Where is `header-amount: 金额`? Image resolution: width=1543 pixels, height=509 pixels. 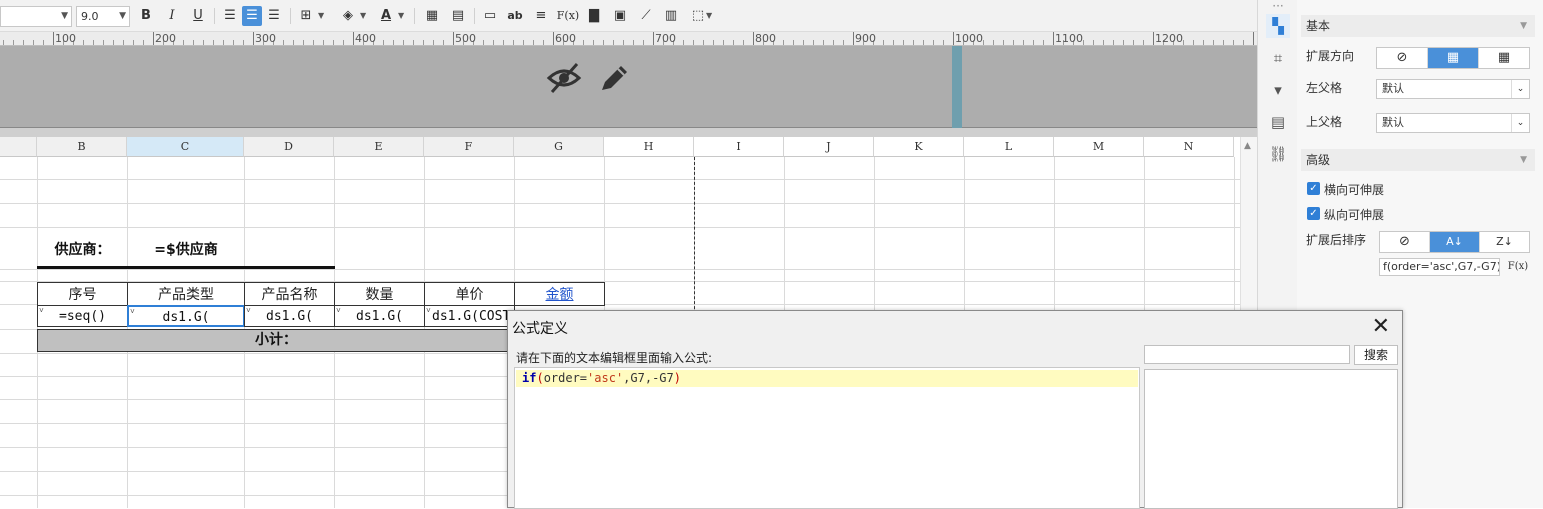
header-amount: 金额 is located at coordinates (559, 294).